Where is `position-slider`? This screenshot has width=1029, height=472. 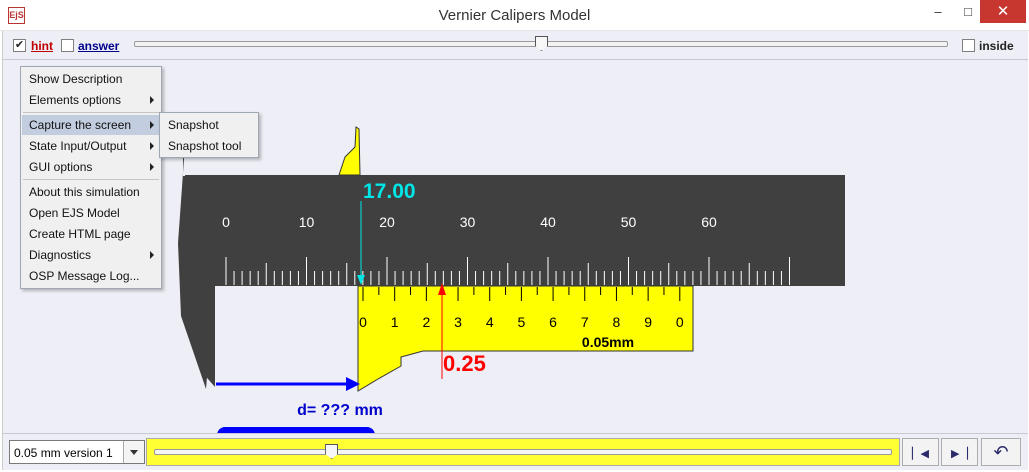 position-slider is located at coordinates (523, 452).